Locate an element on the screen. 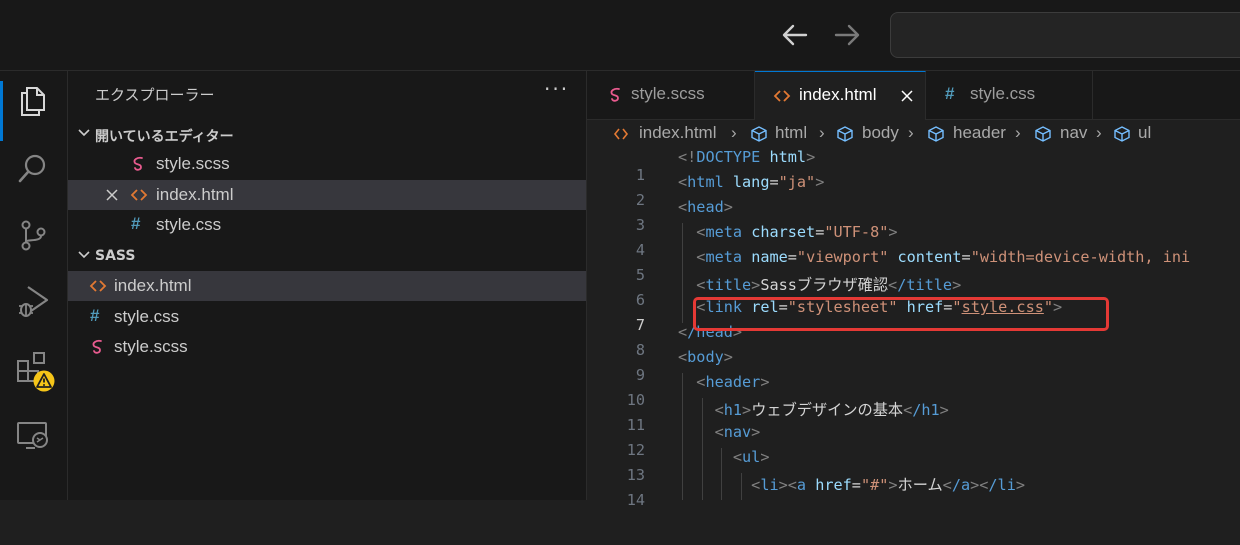 The image size is (1240, 545). folder-item-style-css: # style.css is located at coordinates (327, 317).